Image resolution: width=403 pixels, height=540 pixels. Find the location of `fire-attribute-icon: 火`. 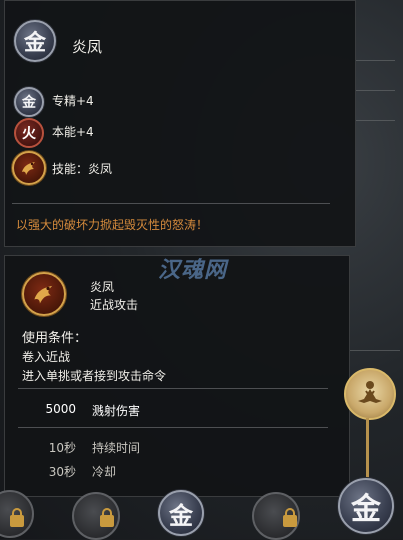

fire-attribute-icon: 火 is located at coordinates (29, 133).